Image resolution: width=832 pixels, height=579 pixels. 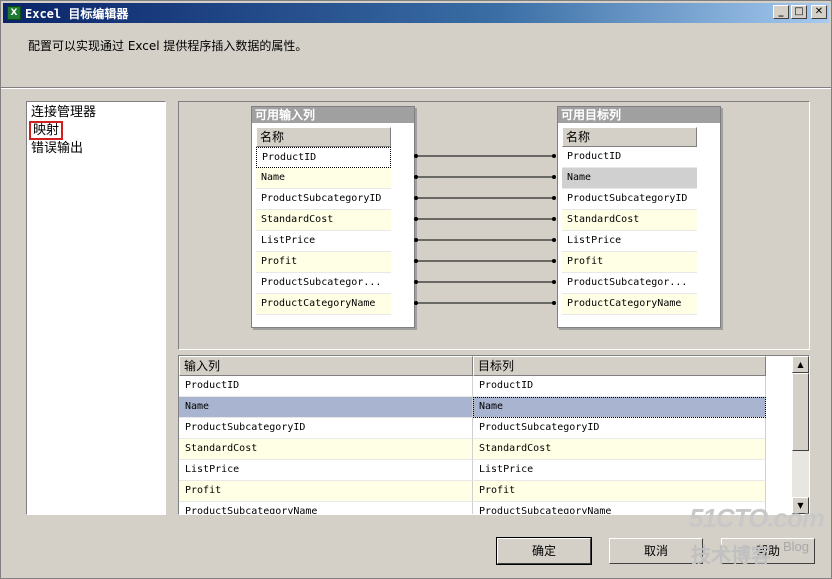 I want to click on scroll-thumb, so click(x=800, y=412).